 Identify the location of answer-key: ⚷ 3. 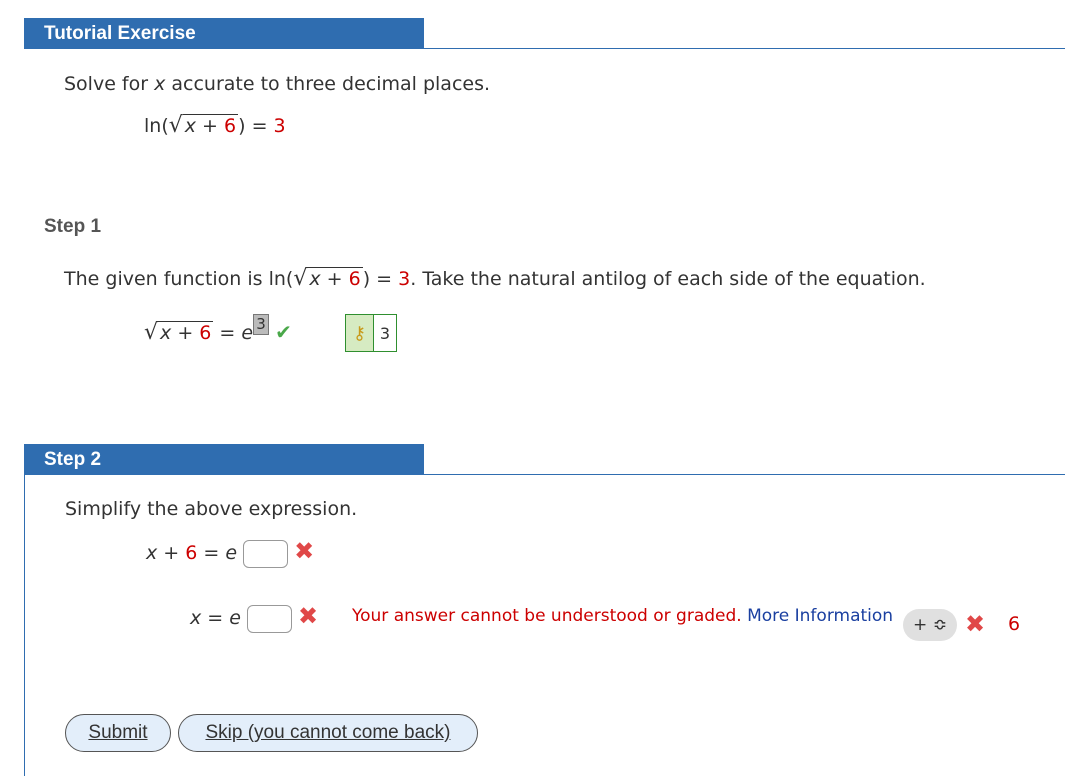
(371, 333).